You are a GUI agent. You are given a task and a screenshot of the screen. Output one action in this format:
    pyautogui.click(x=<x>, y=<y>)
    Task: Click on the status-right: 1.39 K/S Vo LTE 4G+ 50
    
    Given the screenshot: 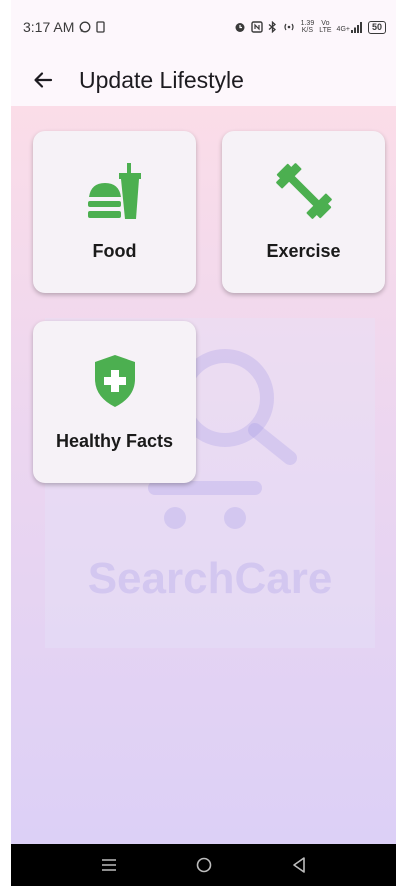 What is the action you would take?
    pyautogui.click(x=310, y=27)
    